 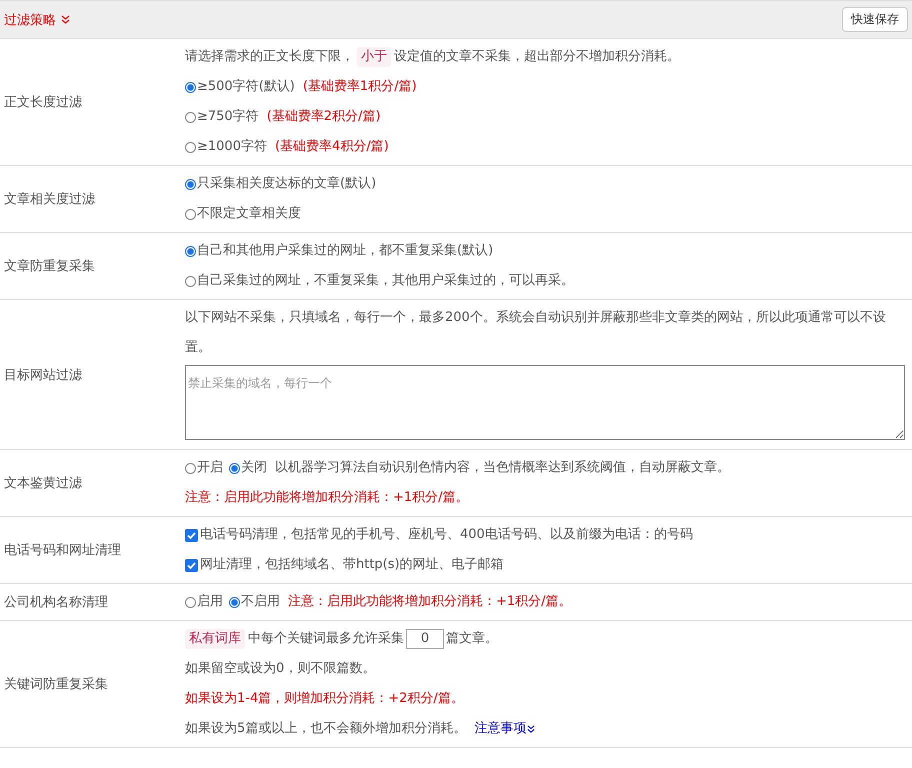 What do you see at coordinates (56, 685) in the screenshot?
I see `setting-label: 关键词防重复采集` at bounding box center [56, 685].